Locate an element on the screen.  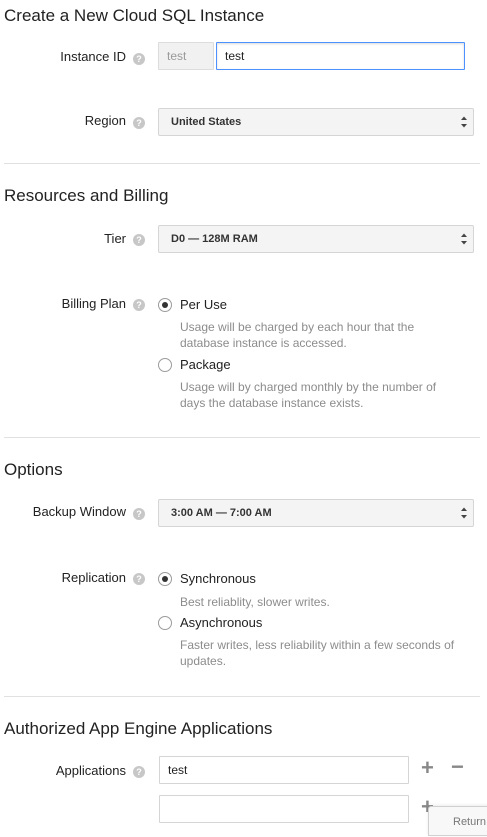
tier-select: D0 — 128M RAM is located at coordinates (316, 239).